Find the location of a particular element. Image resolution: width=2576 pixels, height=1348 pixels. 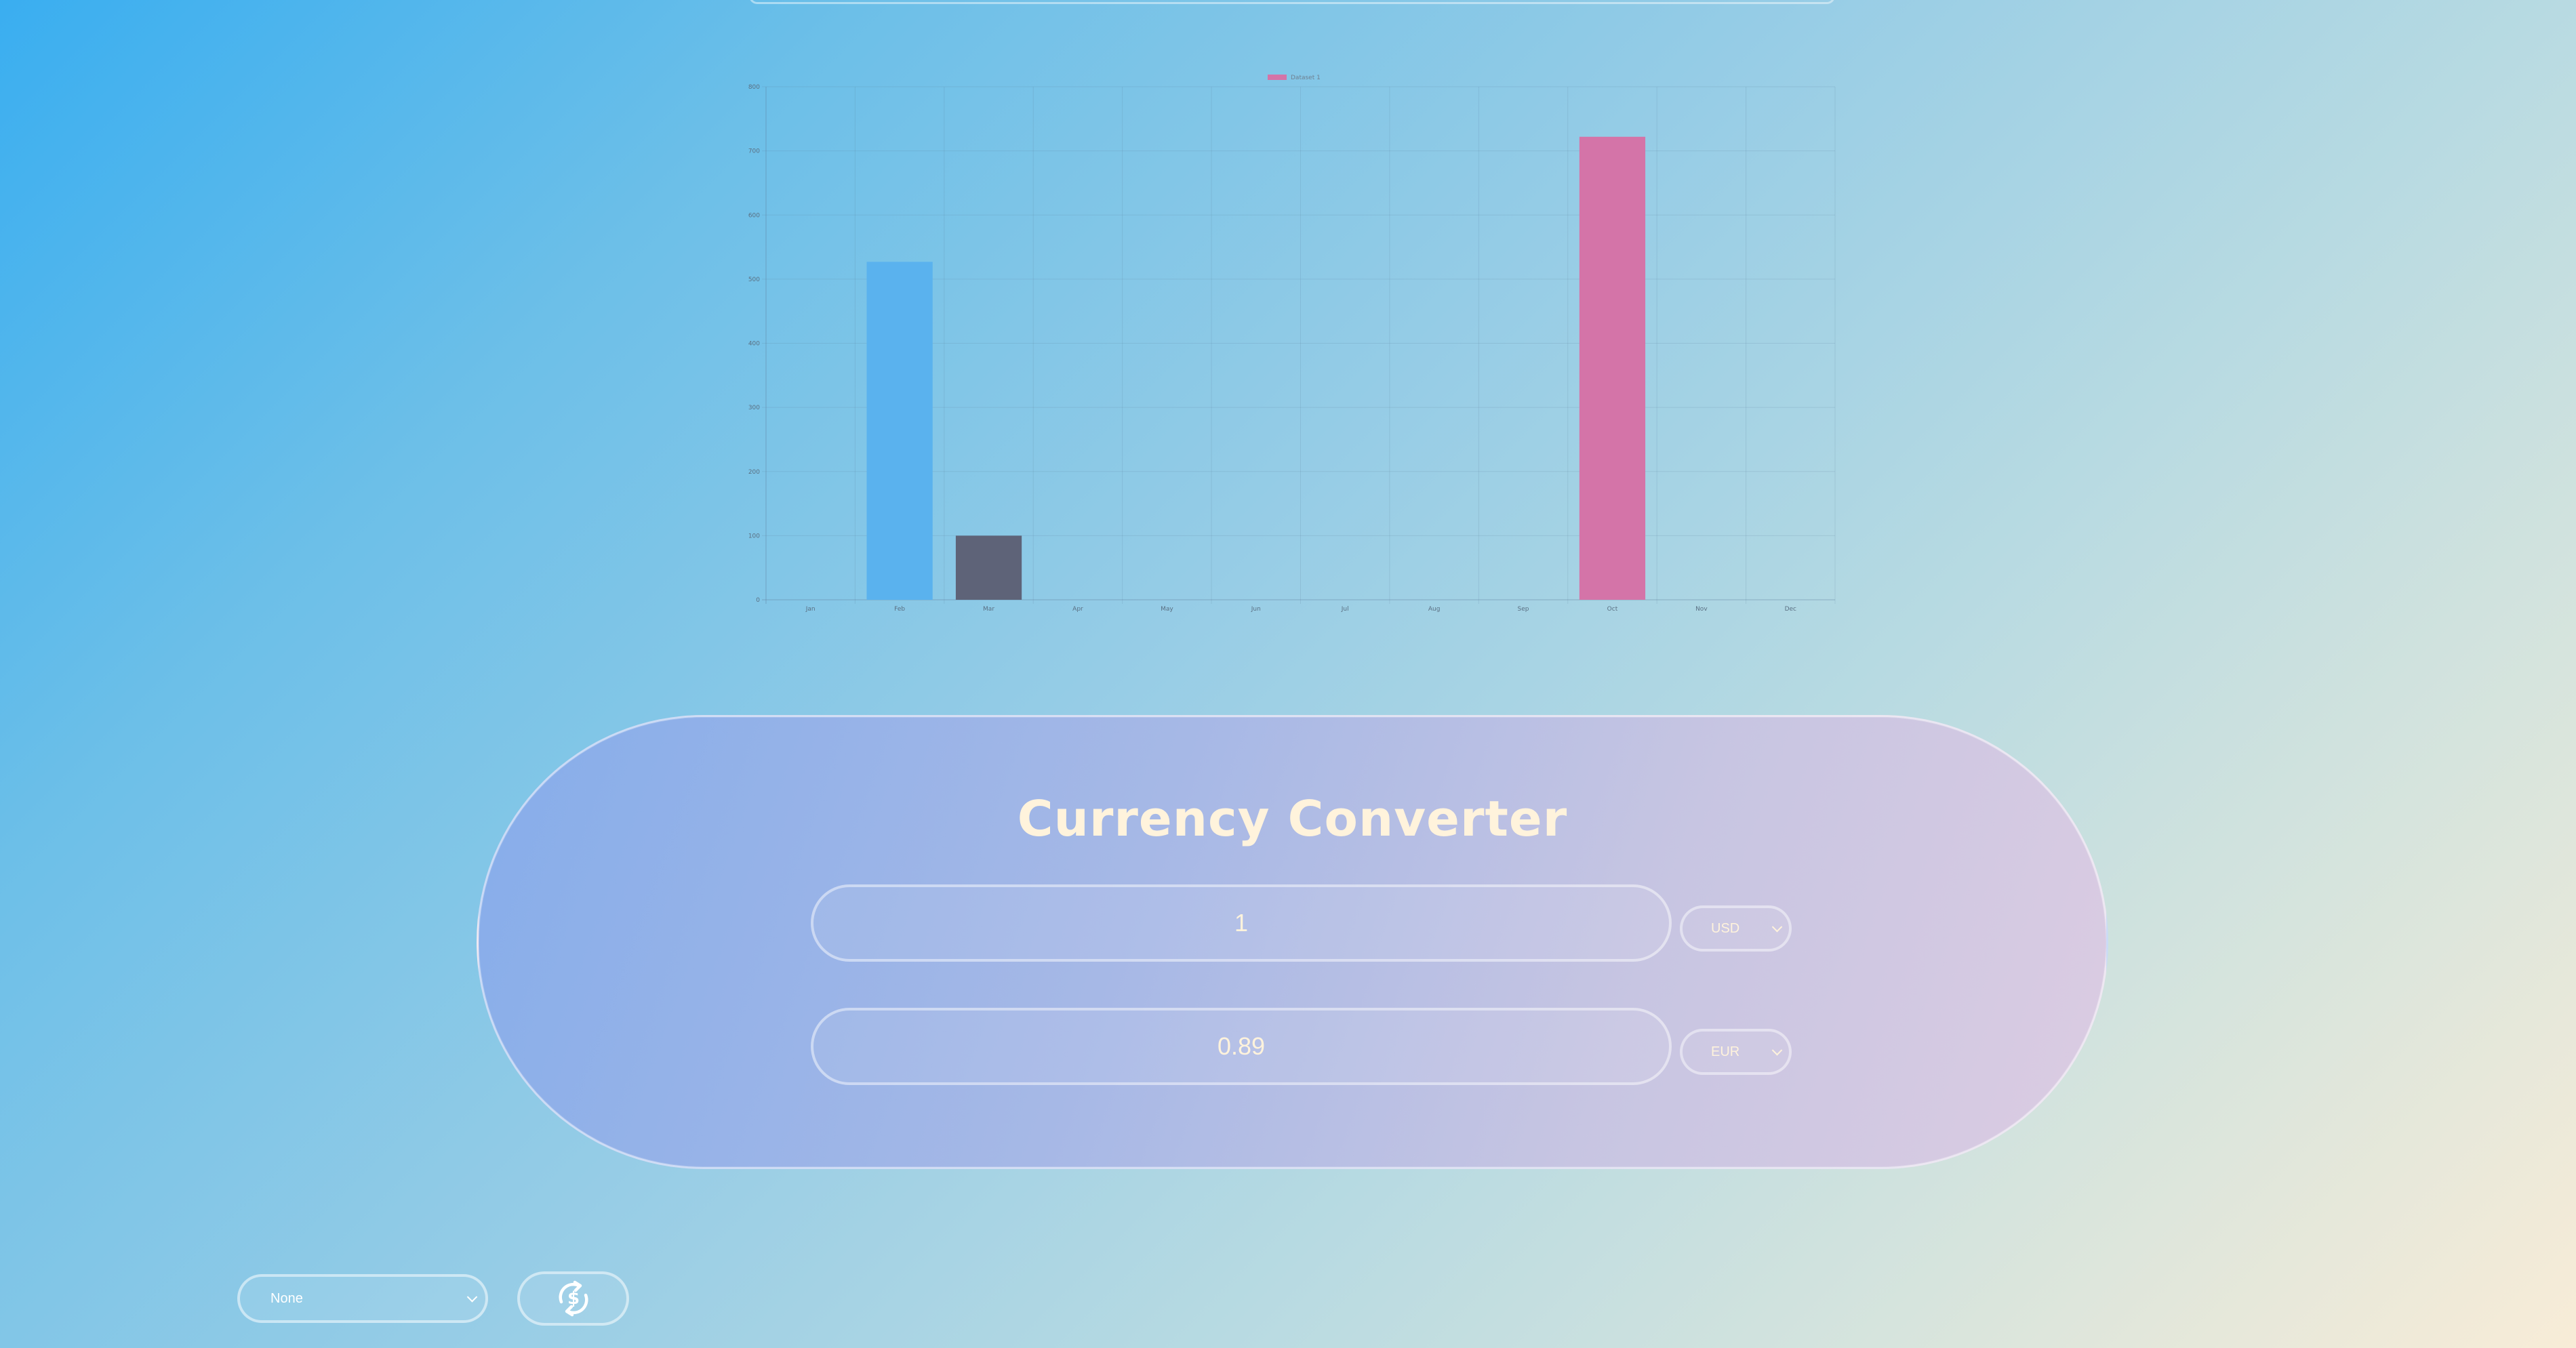

from-currency-value: USD is located at coordinates (1725, 928).